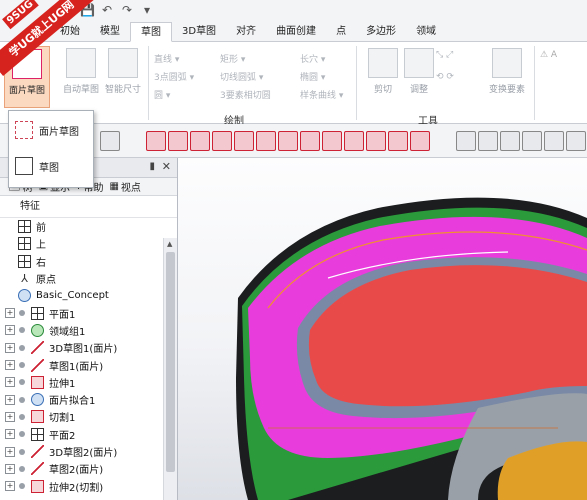  What do you see at coordinates (88, 312) in the screenshot?
I see `tree-item-plane1: + 平面1` at bounding box center [88, 312].